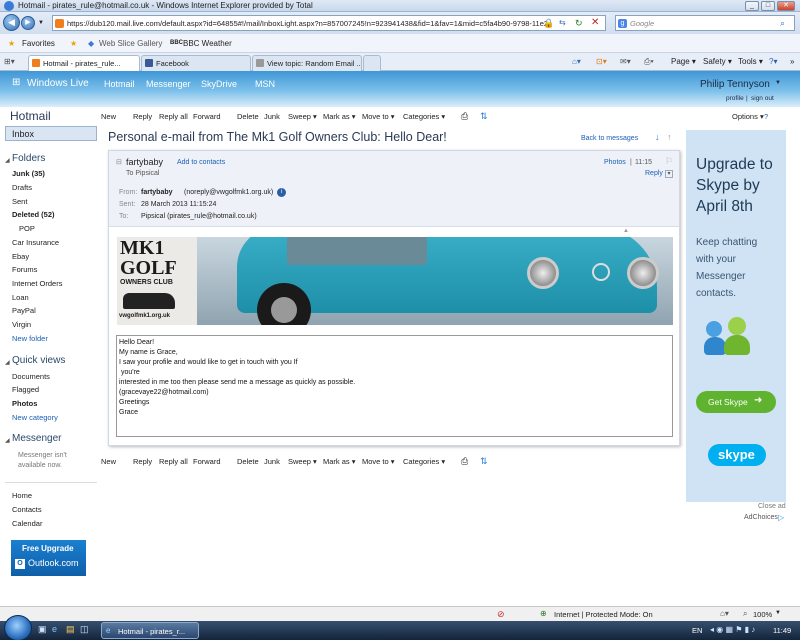 The width and height of the screenshot is (800, 640). Describe the element at coordinates (595, 22) in the screenshot. I see `stop-icon: ✕` at that location.